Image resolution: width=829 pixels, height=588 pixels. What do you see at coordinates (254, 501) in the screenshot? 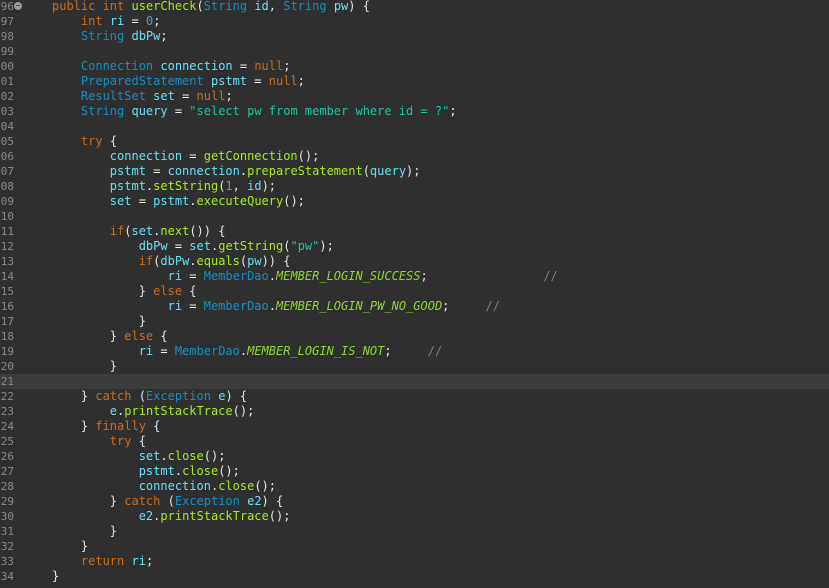
I see `code-token: e2` at bounding box center [254, 501].